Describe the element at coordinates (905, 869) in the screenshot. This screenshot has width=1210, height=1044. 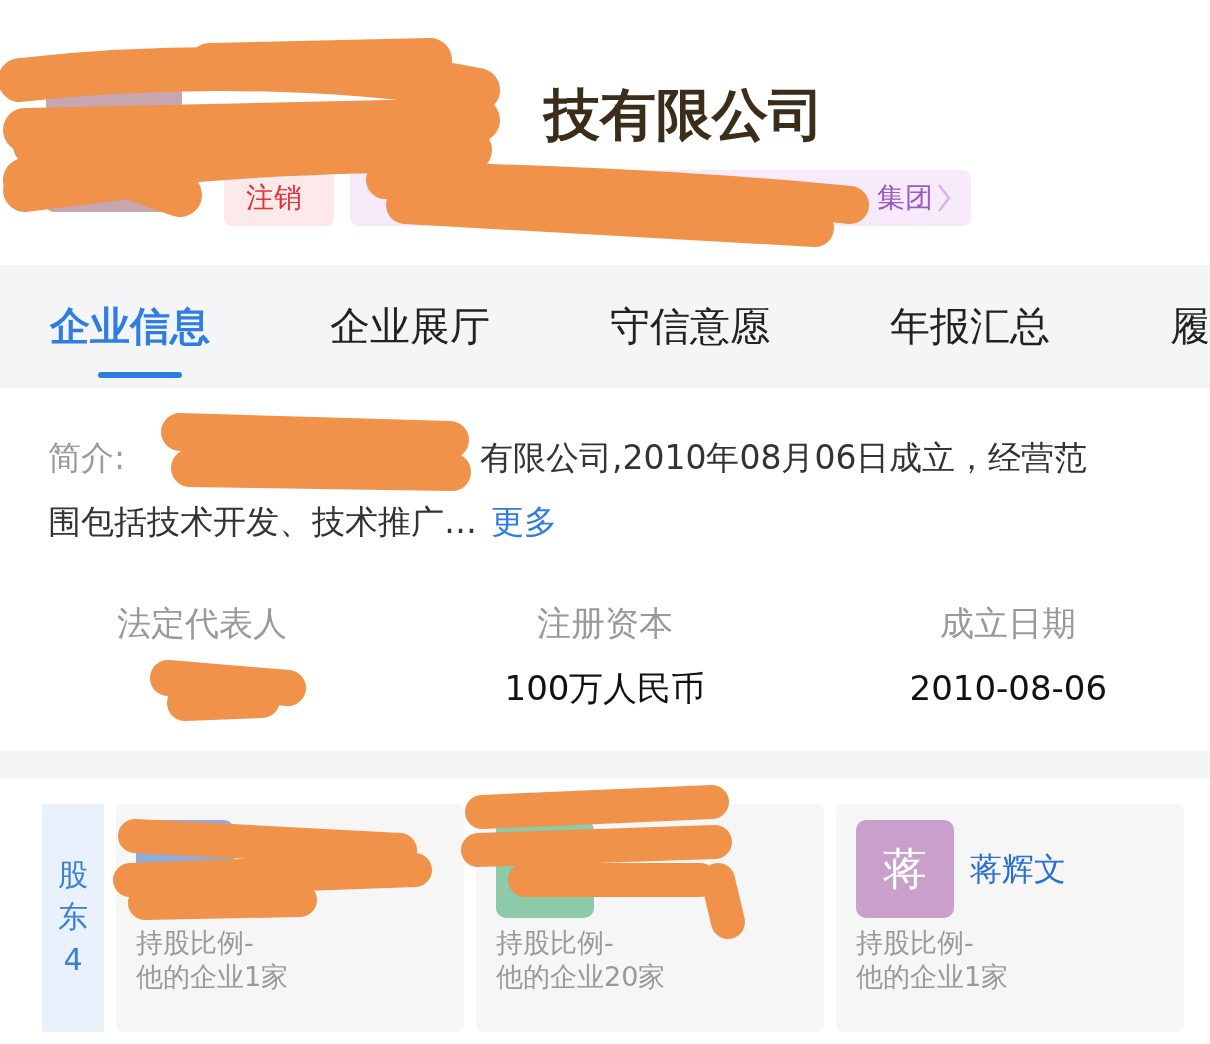
I see `avatar: 蒋` at that location.